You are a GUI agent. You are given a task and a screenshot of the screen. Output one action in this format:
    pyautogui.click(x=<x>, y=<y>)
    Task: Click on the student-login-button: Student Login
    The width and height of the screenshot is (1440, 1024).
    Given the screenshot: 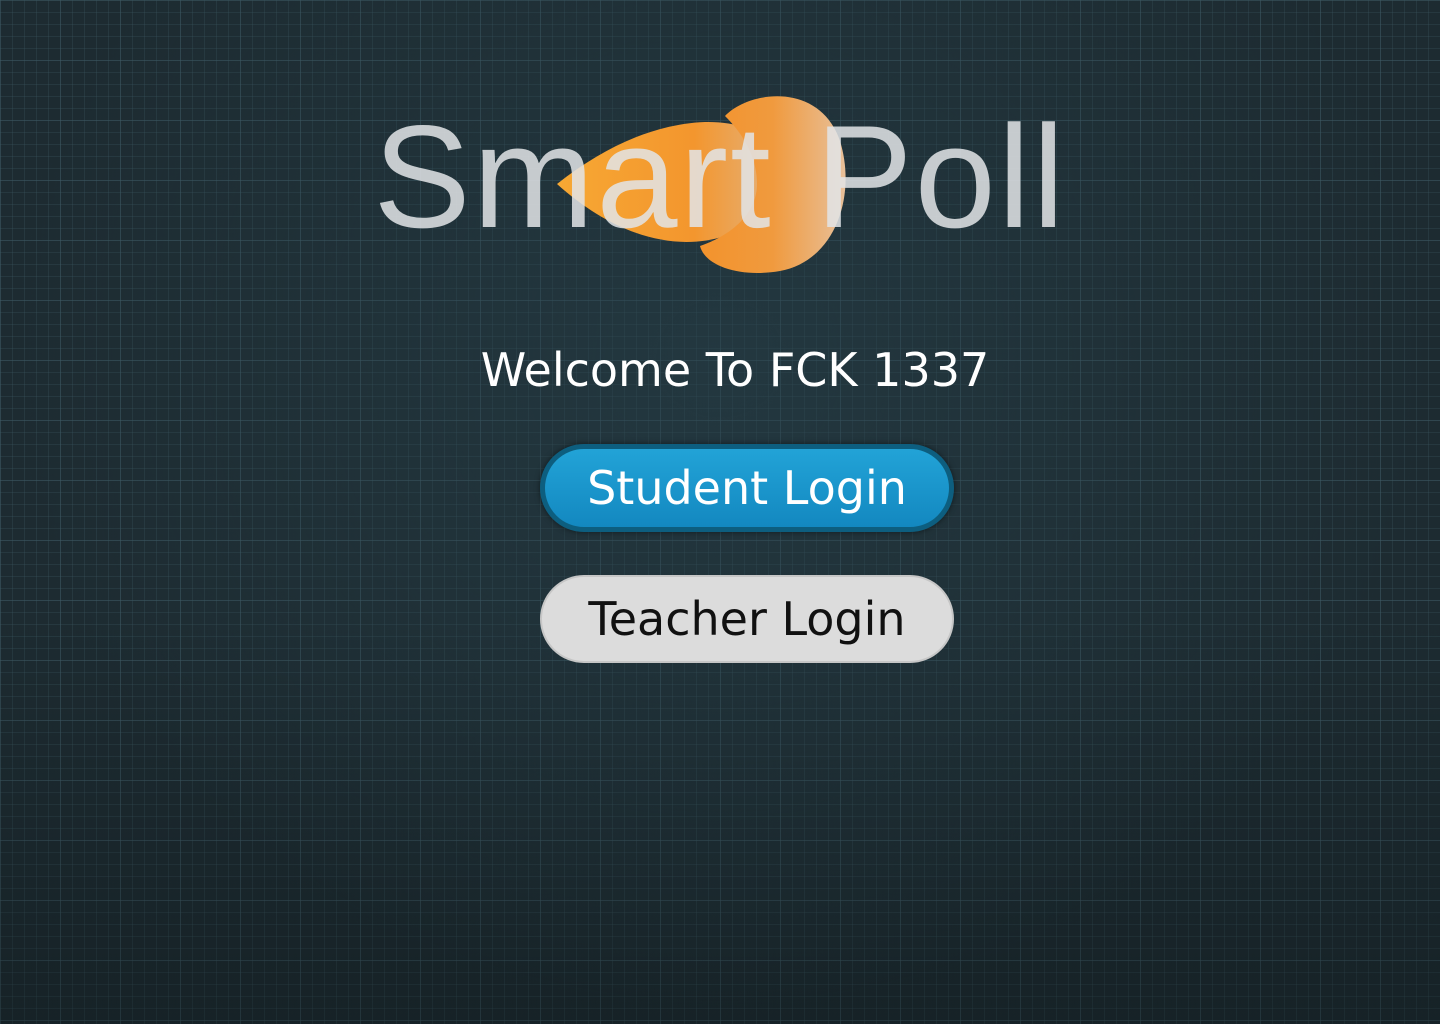 What is the action you would take?
    pyautogui.click(x=747, y=488)
    